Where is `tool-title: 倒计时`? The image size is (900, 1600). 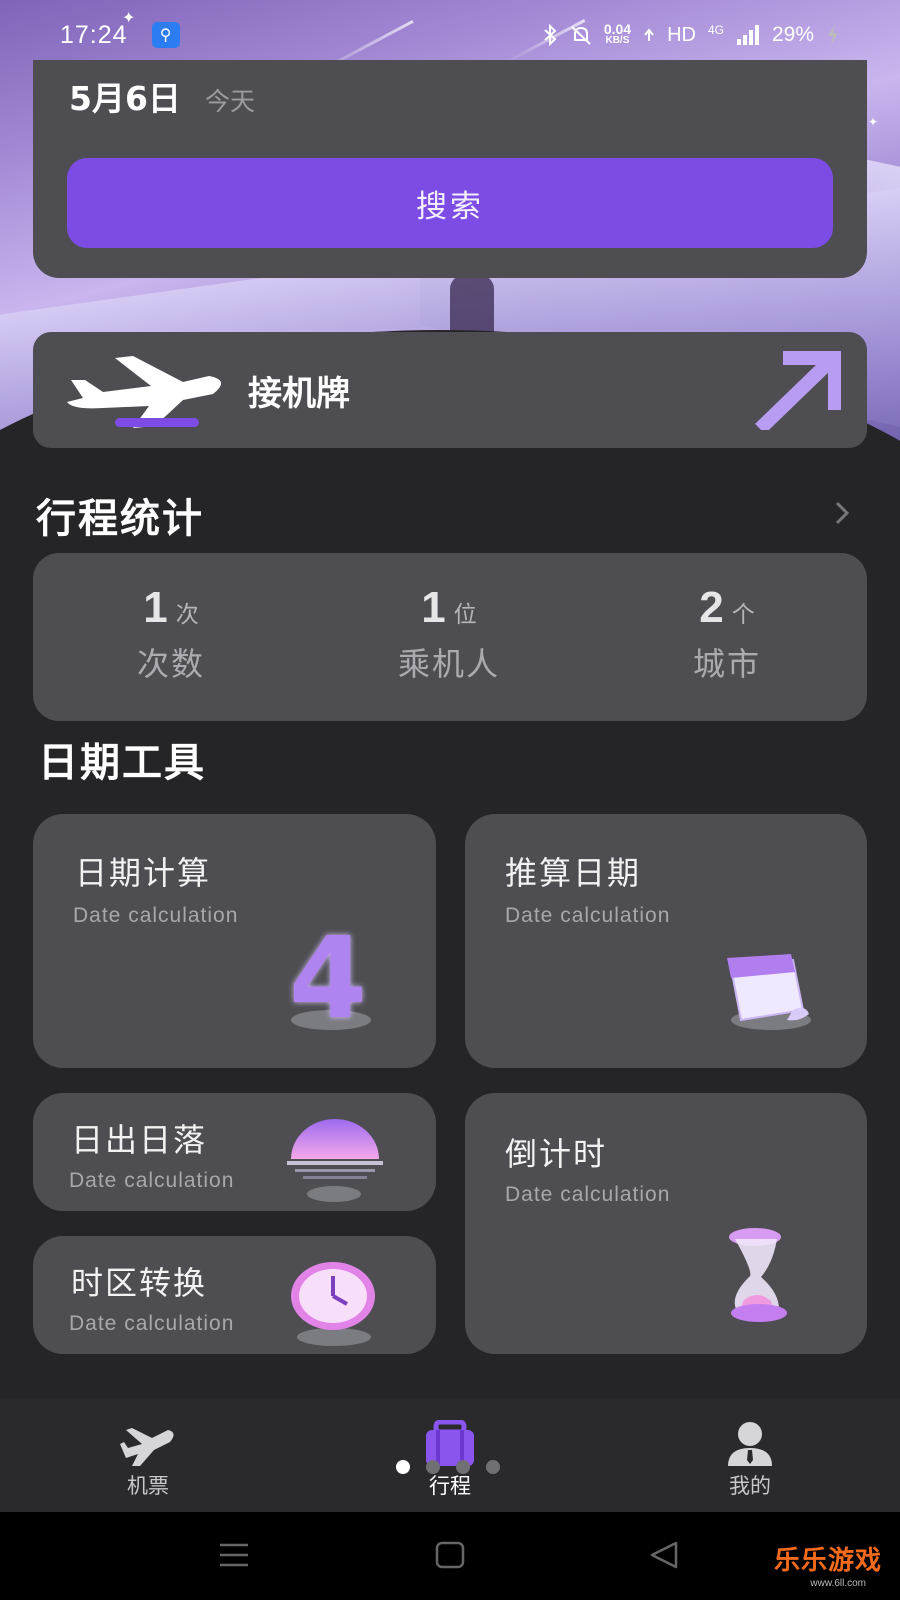
tool-title: 倒计时 is located at coordinates (556, 1154).